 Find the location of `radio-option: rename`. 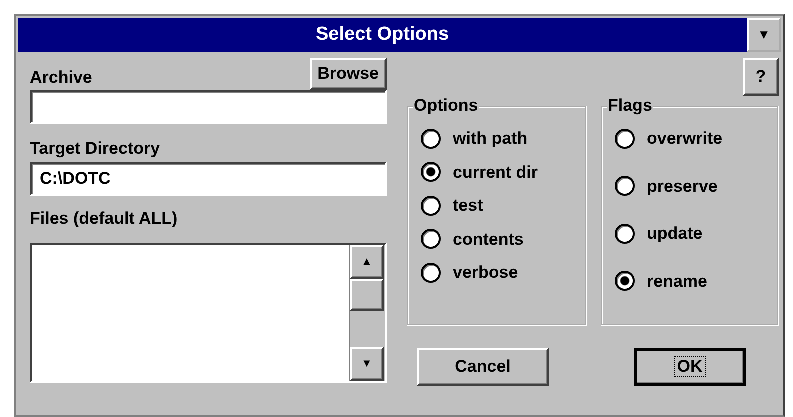

radio-option: rename is located at coordinates (692, 281).